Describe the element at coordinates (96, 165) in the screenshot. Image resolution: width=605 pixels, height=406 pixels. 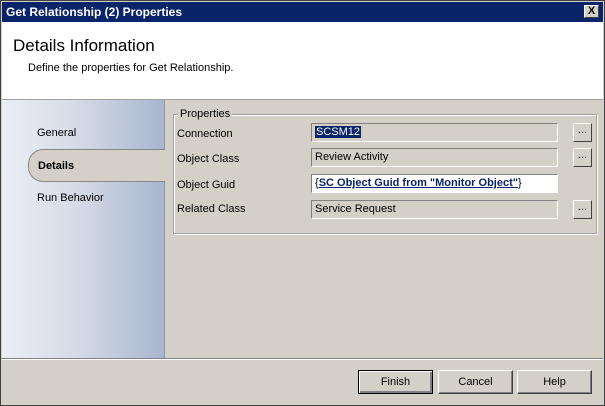
I see `sidebar-item-details: Details` at that location.